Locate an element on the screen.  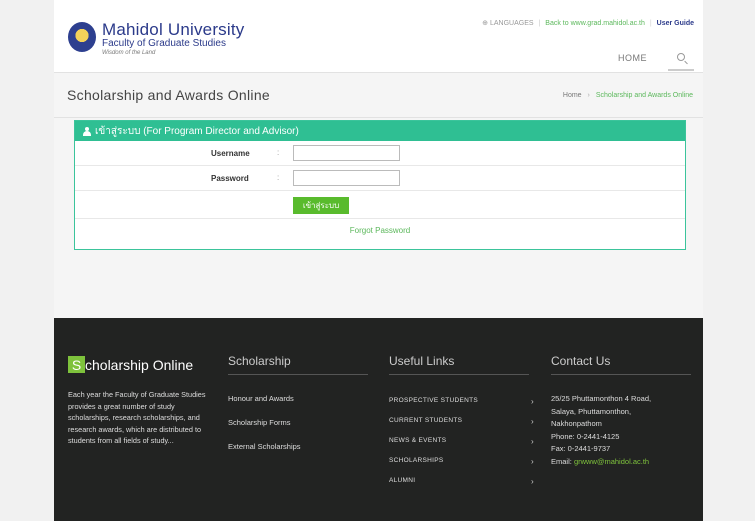
useful-links-heading: Useful Links is located at coordinates (422, 361).